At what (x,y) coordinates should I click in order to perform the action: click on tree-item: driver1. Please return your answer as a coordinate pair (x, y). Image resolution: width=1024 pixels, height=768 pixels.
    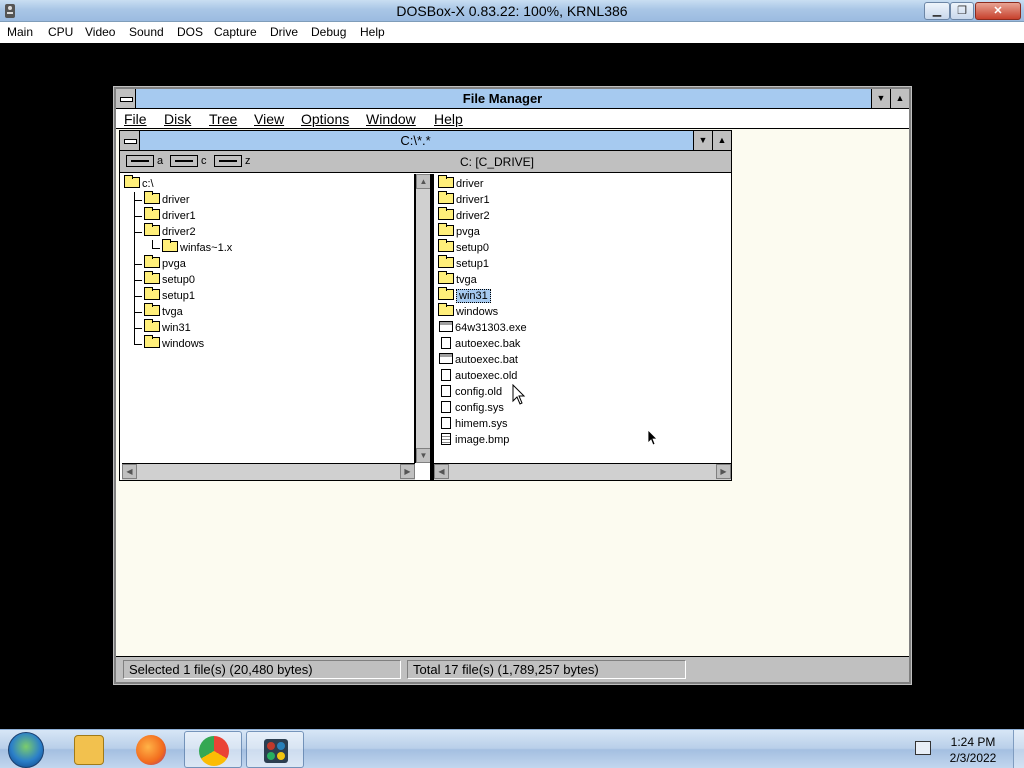
    Looking at the image, I should click on (170, 215).